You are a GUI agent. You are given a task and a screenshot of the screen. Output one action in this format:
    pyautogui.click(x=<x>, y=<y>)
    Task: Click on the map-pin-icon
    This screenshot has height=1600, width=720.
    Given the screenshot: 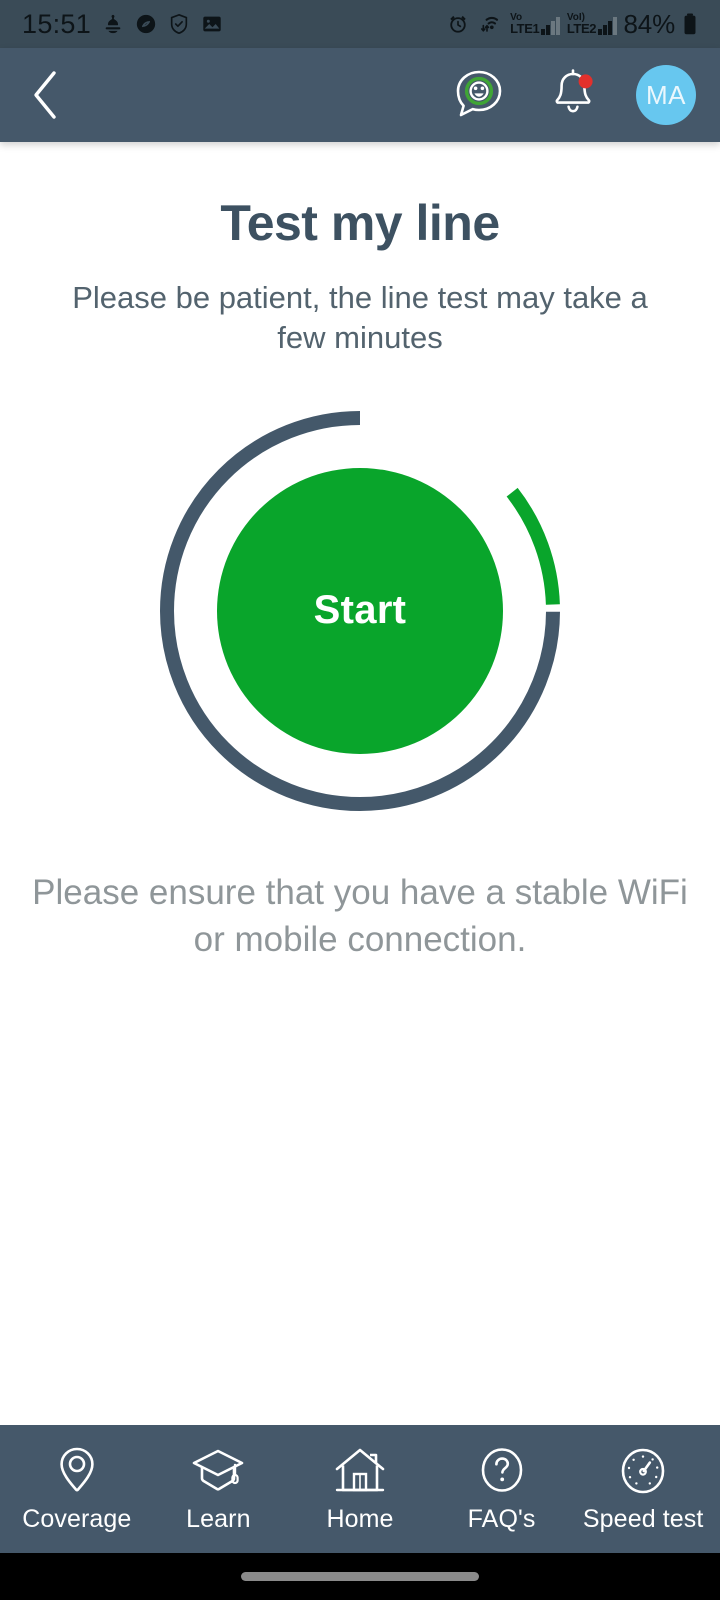 What is the action you would take?
    pyautogui.click(x=77, y=1469)
    